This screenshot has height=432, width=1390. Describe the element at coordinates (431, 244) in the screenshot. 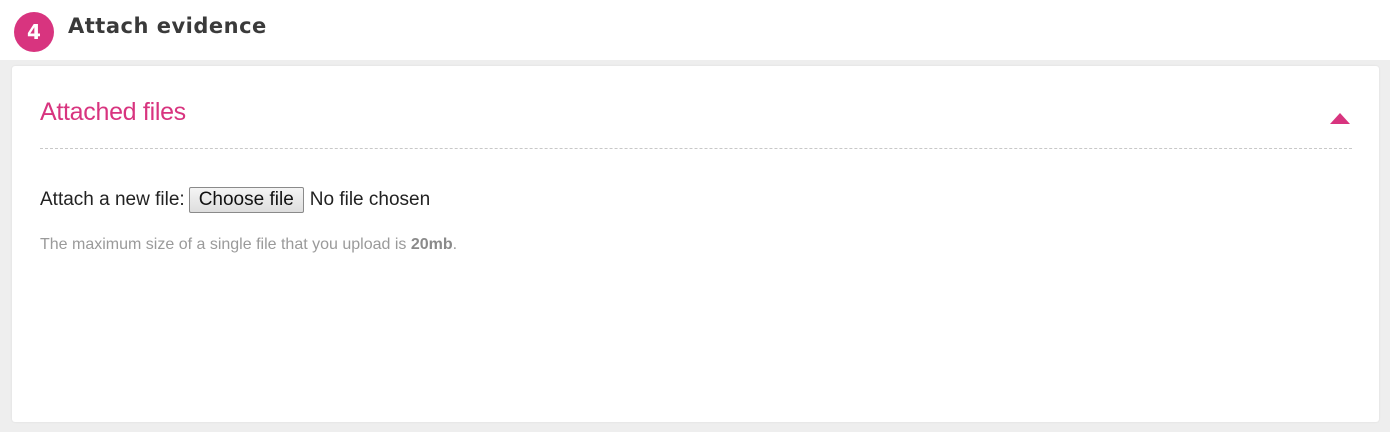

I see `size-limit: 20mb` at that location.